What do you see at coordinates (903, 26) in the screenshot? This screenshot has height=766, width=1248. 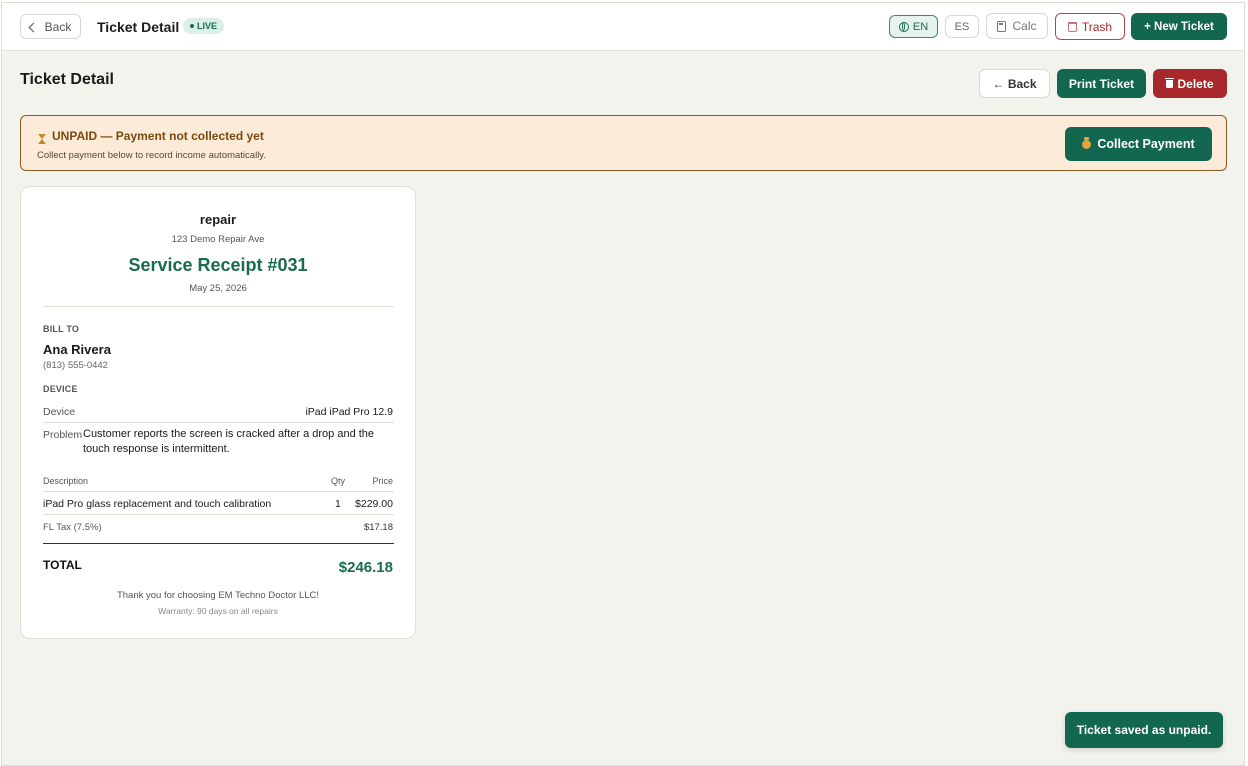 I see `globe-icon` at bounding box center [903, 26].